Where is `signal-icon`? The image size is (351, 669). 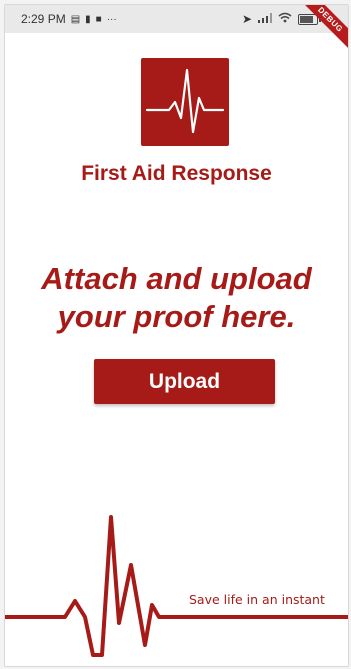
signal-icon is located at coordinates (265, 19).